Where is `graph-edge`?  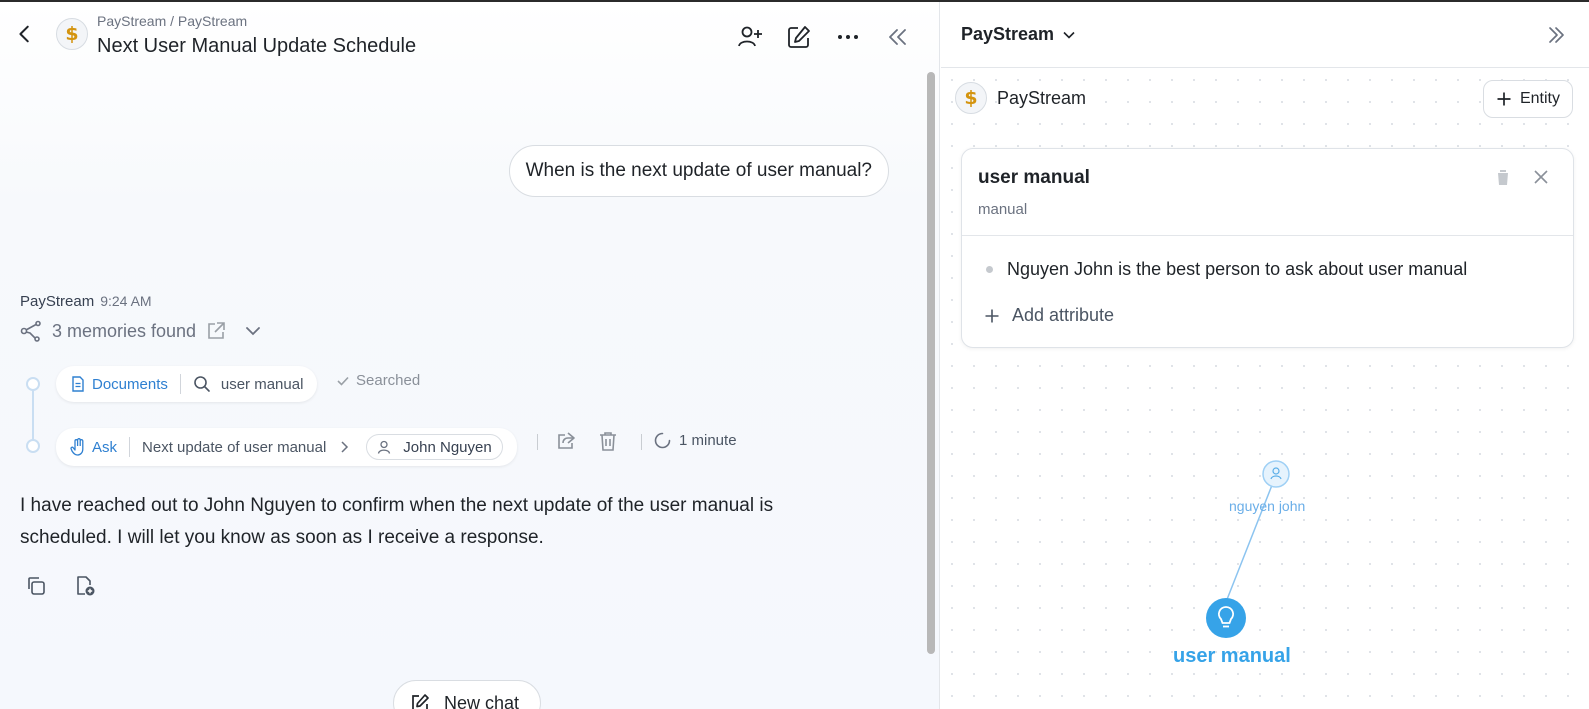
graph-edge is located at coordinates (1251, 538).